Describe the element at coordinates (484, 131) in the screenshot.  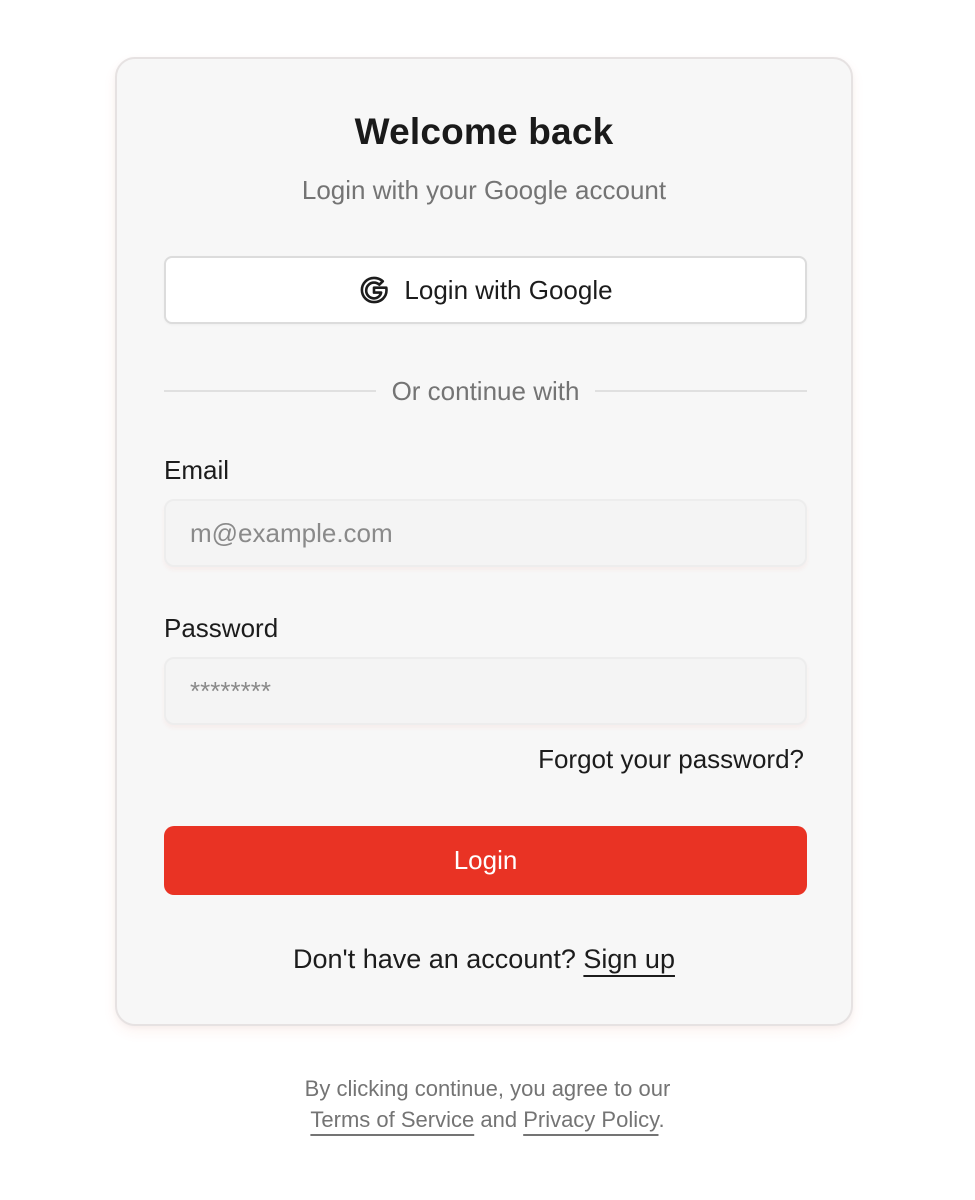
I see `page-title: Welcome back` at that location.